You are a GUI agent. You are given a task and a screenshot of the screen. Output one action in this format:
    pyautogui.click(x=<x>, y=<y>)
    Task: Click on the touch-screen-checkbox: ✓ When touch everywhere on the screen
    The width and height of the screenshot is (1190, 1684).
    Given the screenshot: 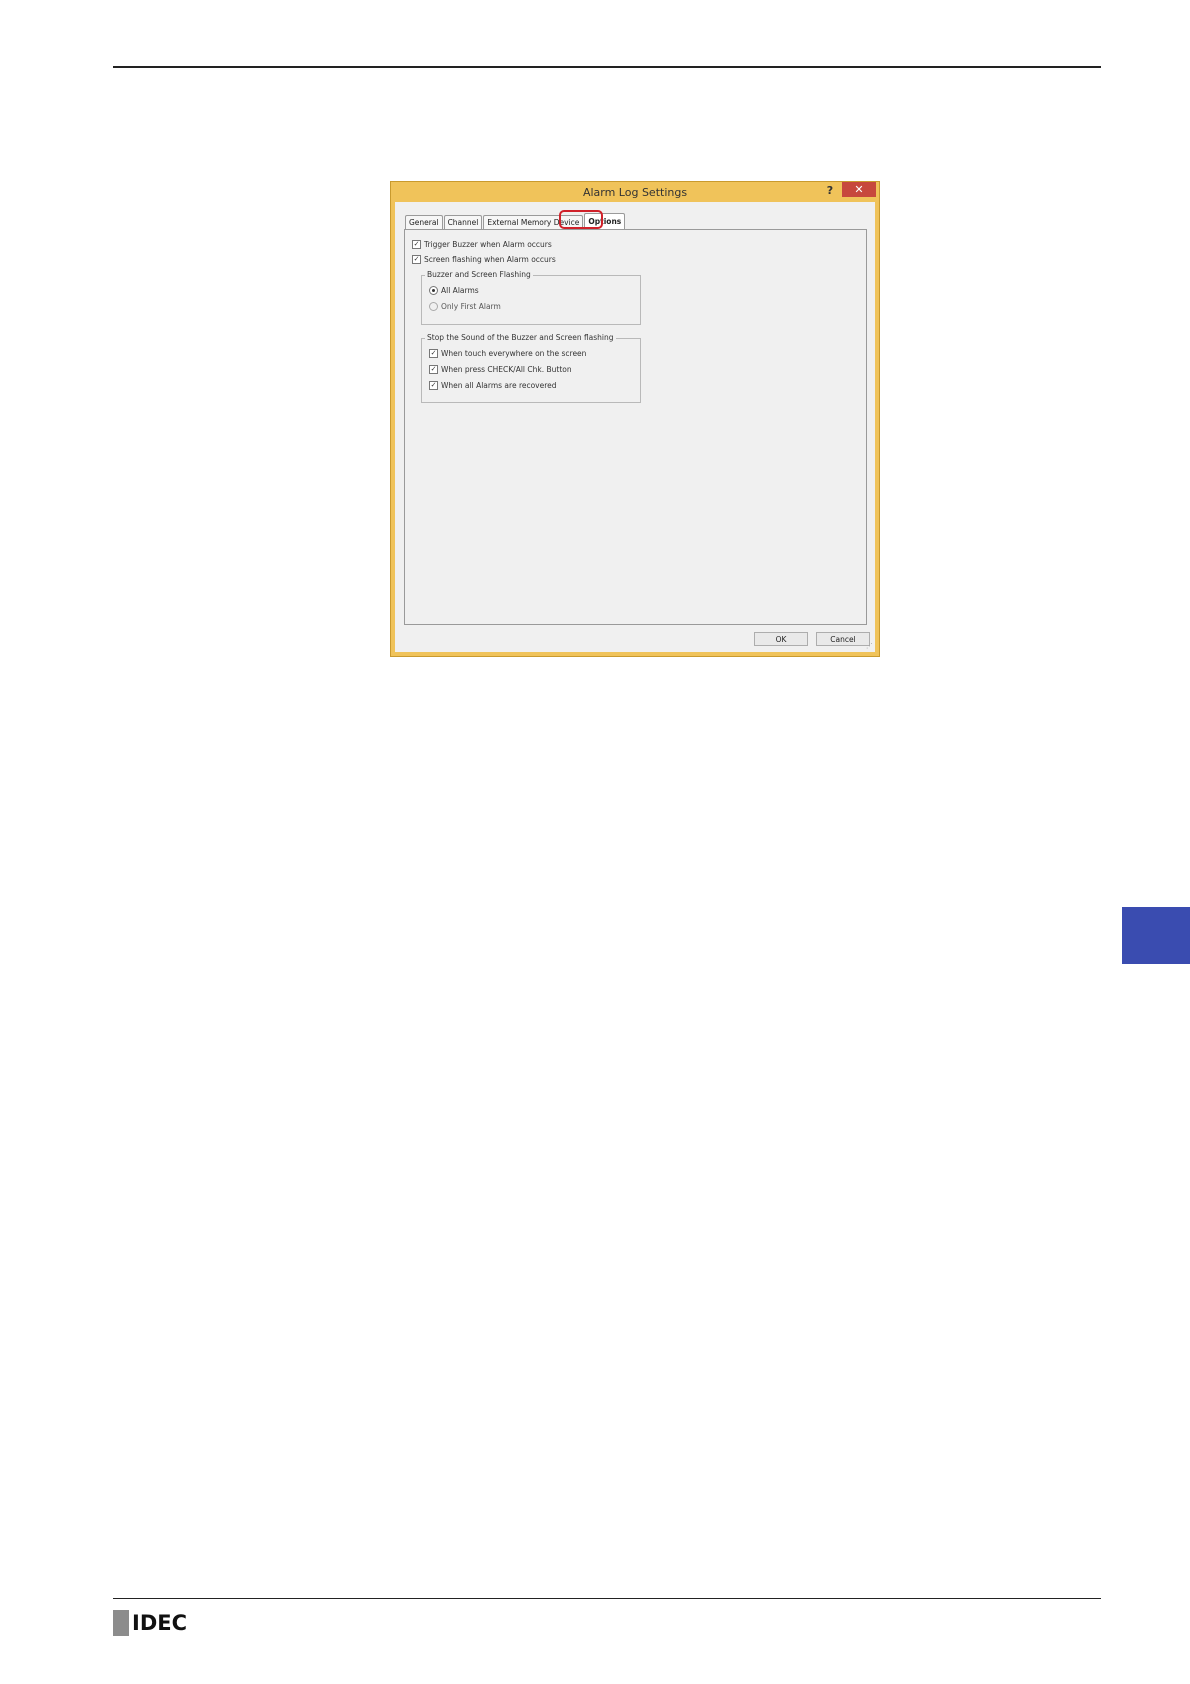 What is the action you would take?
    pyautogui.click(x=507, y=353)
    